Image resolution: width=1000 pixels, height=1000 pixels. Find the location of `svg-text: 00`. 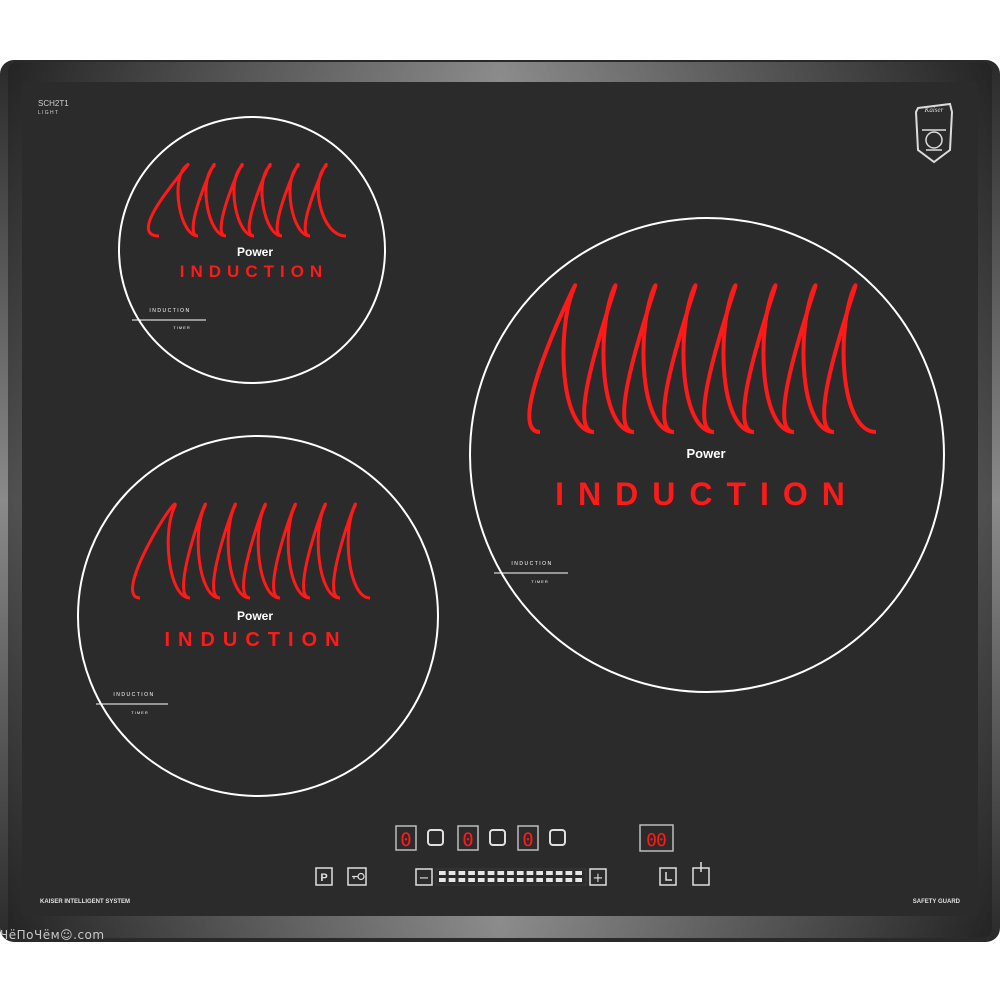

svg-text: 00 is located at coordinates (656, 840).